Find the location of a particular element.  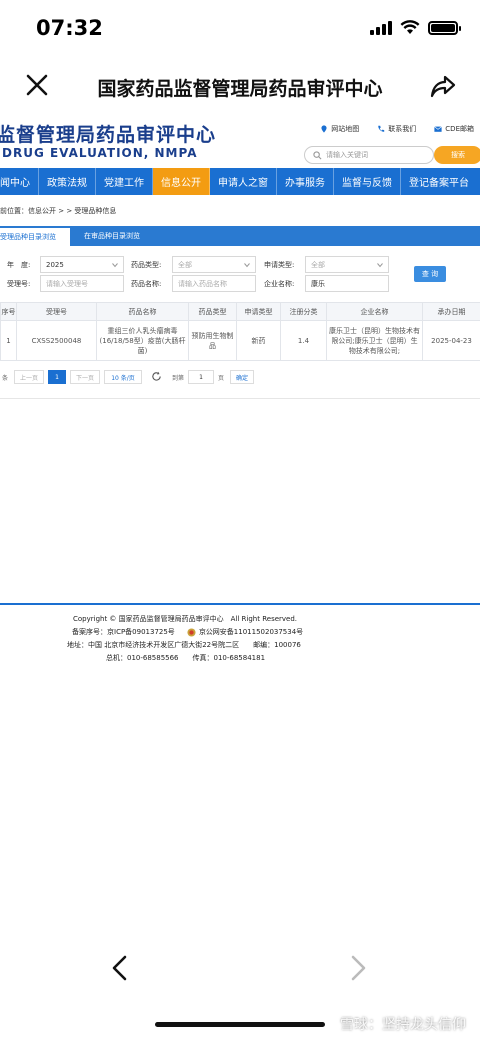

cell-apply-type: 新药 is located at coordinates (258, 340).